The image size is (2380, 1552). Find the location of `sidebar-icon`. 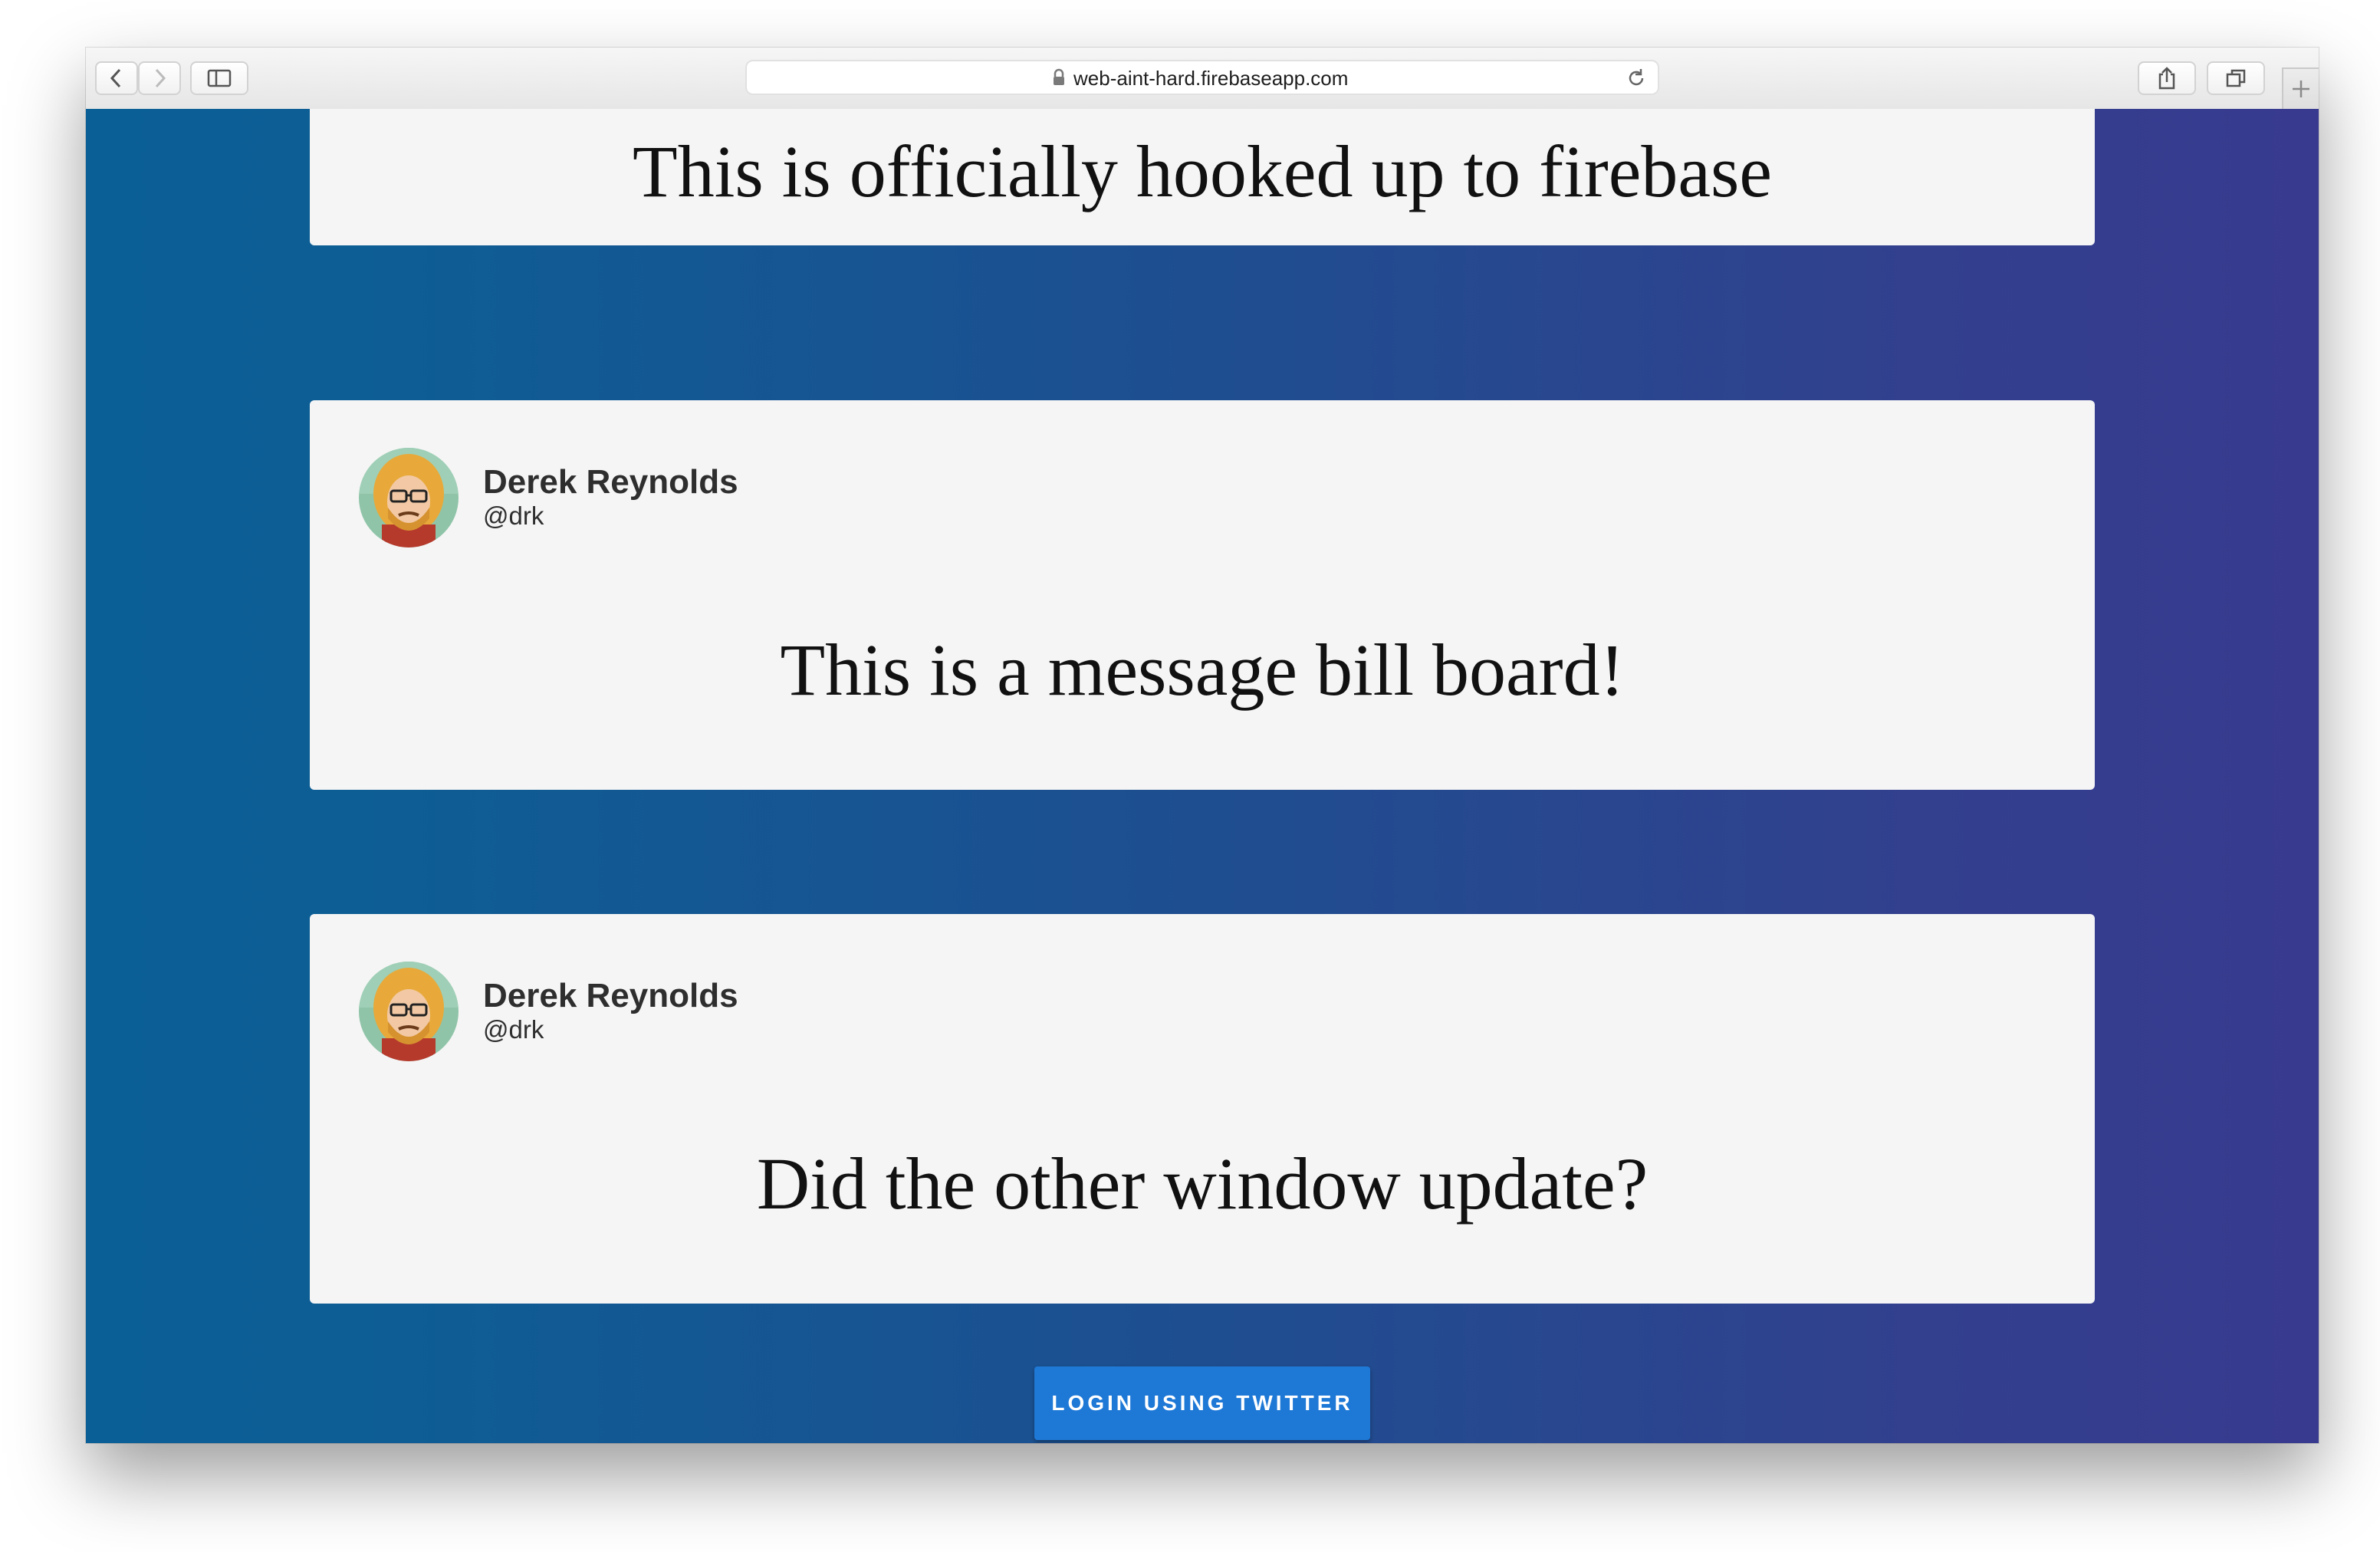

sidebar-icon is located at coordinates (220, 78).